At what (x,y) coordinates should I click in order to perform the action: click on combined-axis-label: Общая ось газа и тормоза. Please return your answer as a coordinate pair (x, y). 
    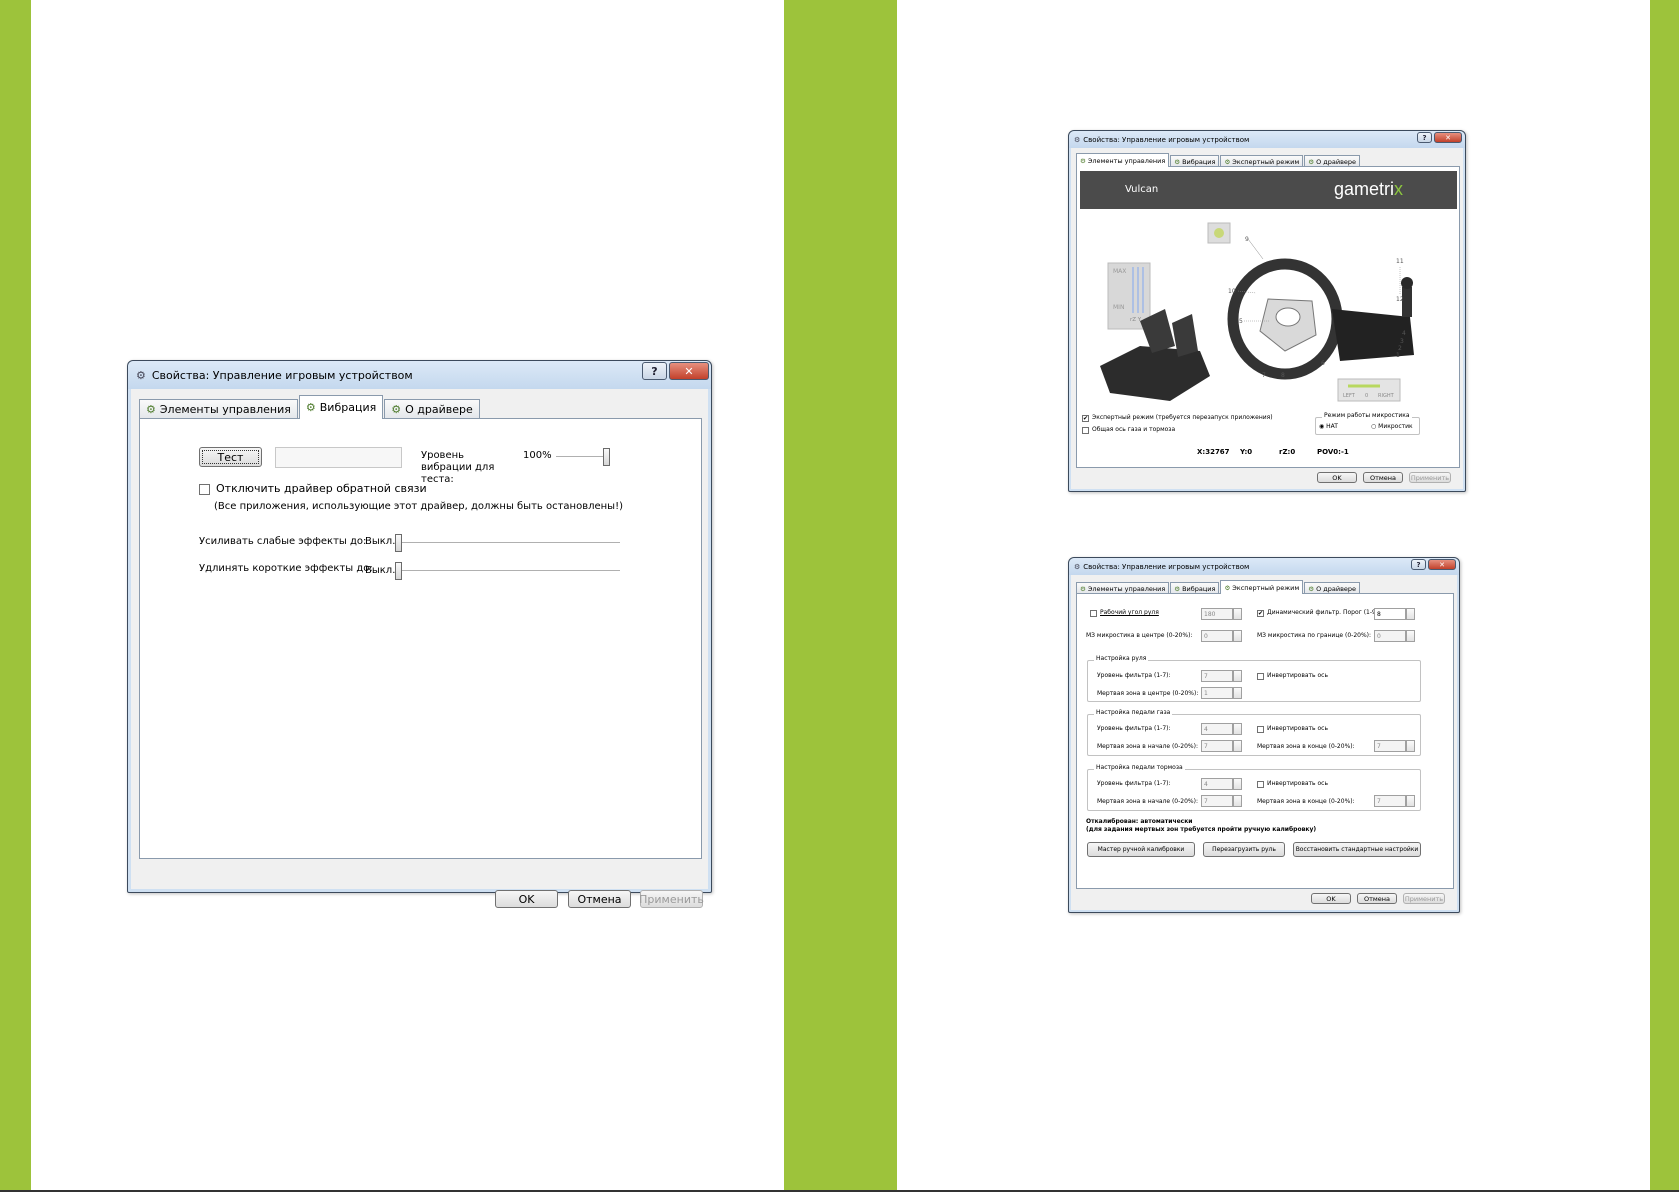
    Looking at the image, I should click on (1133, 429).